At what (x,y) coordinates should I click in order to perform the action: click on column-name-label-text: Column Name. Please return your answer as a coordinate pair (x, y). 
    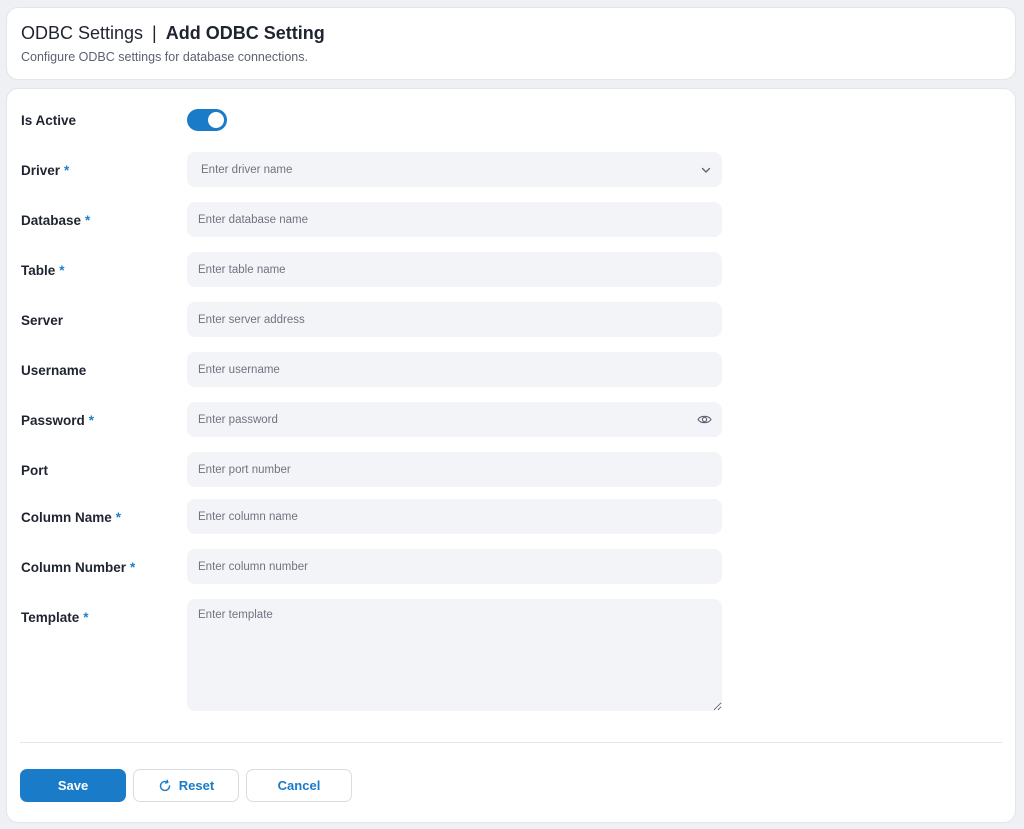
    Looking at the image, I should click on (66, 517).